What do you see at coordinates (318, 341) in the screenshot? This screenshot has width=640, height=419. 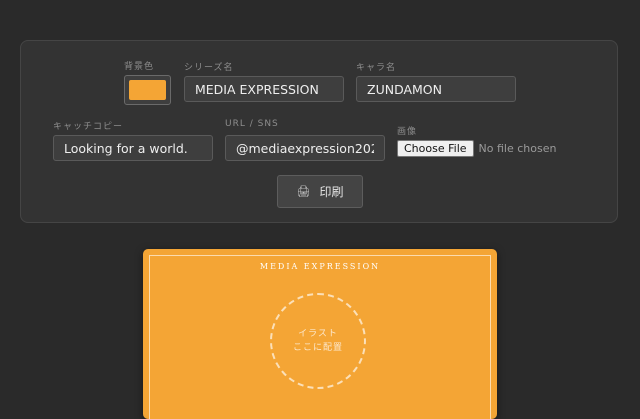 I see `illustration-placeholder: イラスト ここに配置` at bounding box center [318, 341].